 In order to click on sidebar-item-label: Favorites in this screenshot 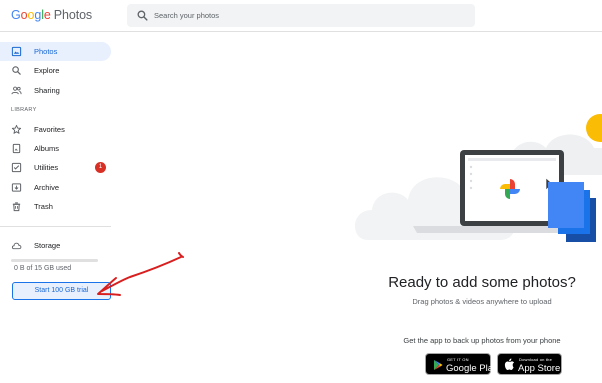, I will do `click(49, 129)`.